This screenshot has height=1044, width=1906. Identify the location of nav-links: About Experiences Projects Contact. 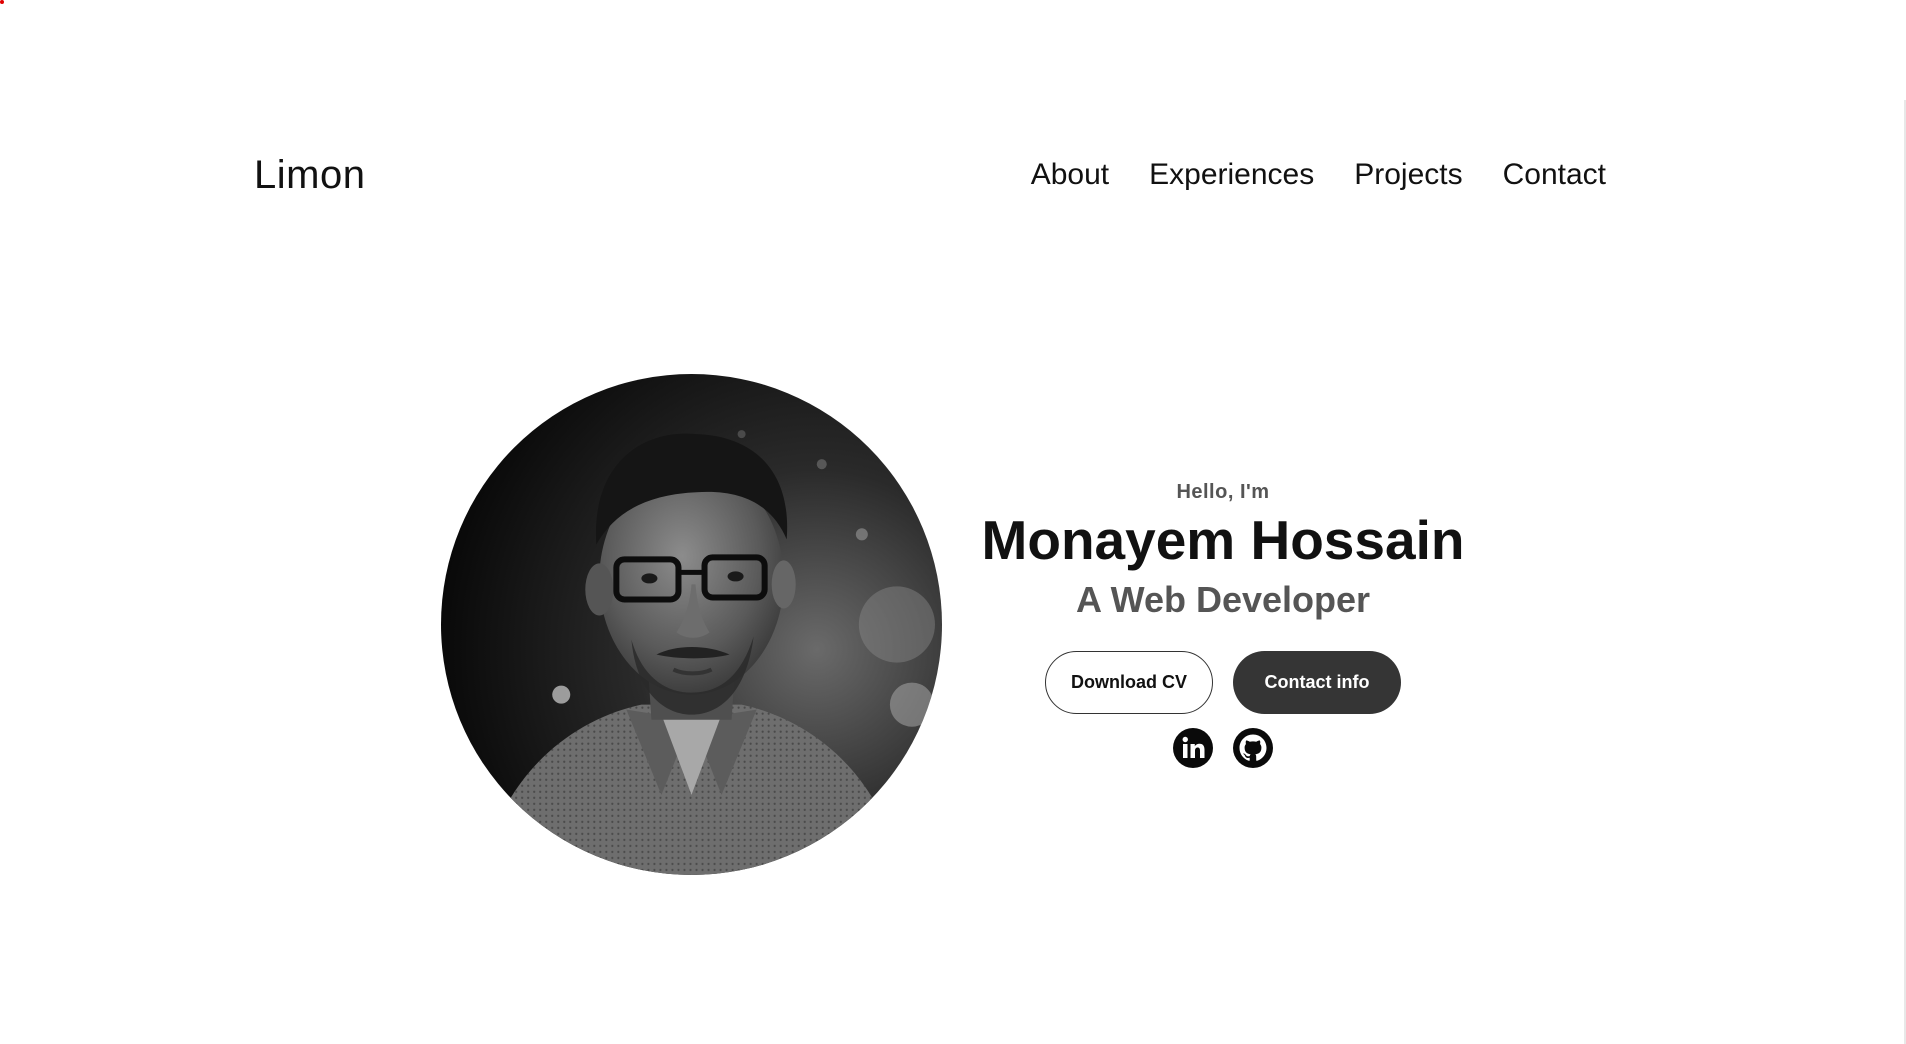
(1318, 175).